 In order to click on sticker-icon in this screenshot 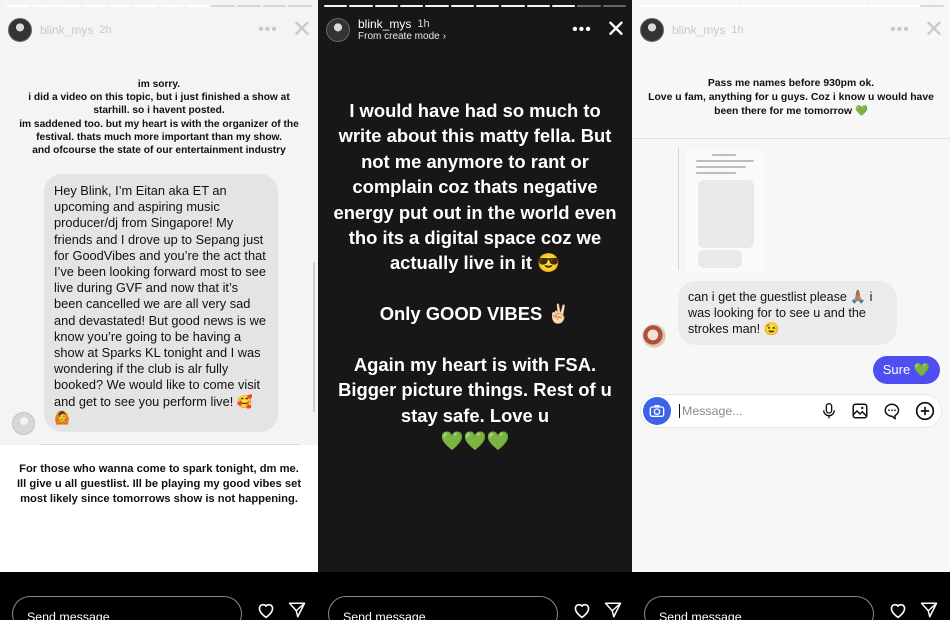, I will do `click(892, 411)`.